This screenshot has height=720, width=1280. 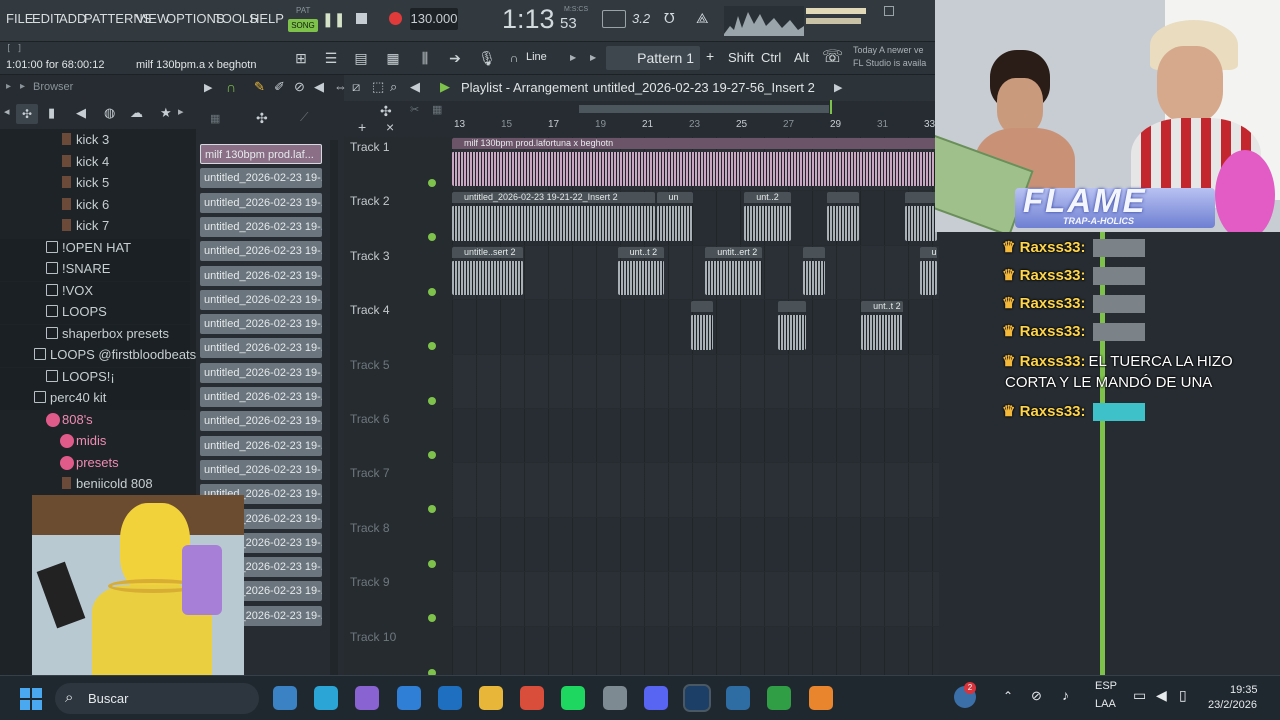 I want to click on browser-item: 808's, so click(x=95, y=421).